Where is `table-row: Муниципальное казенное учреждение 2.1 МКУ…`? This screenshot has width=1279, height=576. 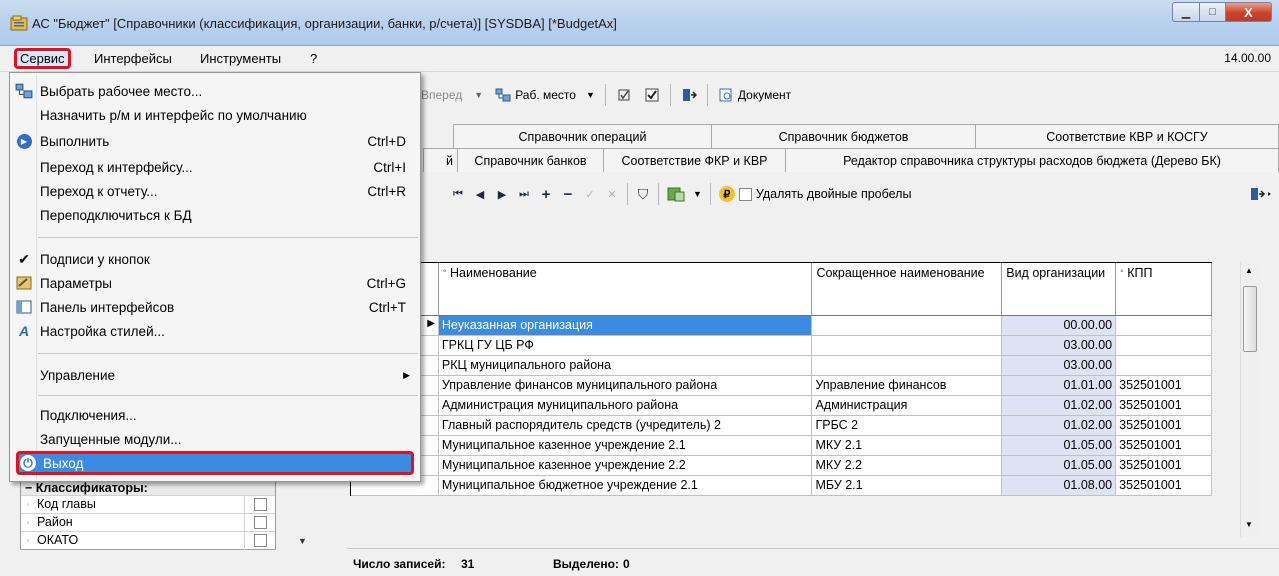 table-row: Муниципальное казенное учреждение 2.1 МКУ… is located at coordinates (782, 446).